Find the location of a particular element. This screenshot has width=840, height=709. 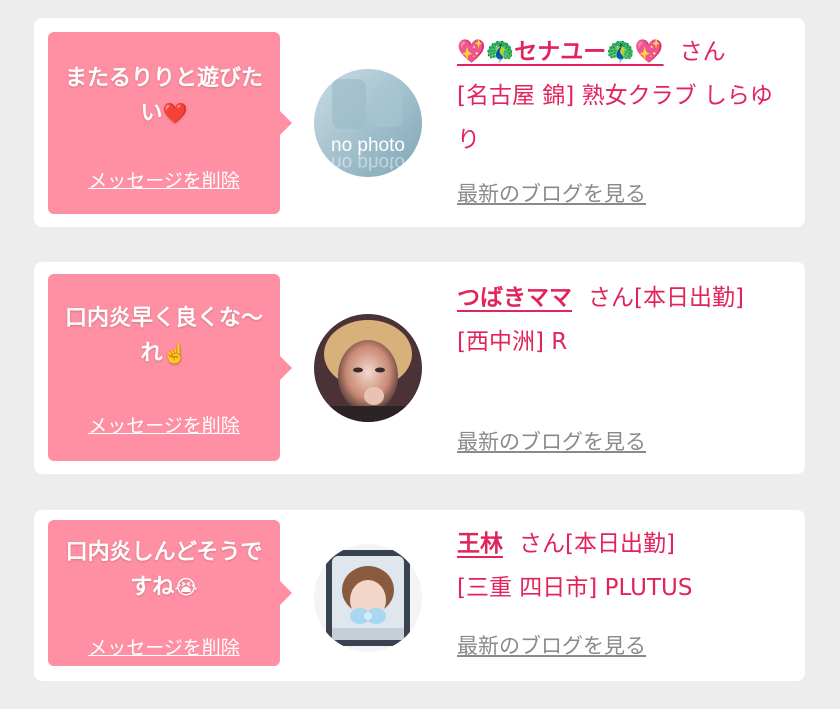

sender-info: 💖🦚セナユー🦚💖 さん [名古屋 錦] 熟女クラブ しらゆり is located at coordinates (623, 96).